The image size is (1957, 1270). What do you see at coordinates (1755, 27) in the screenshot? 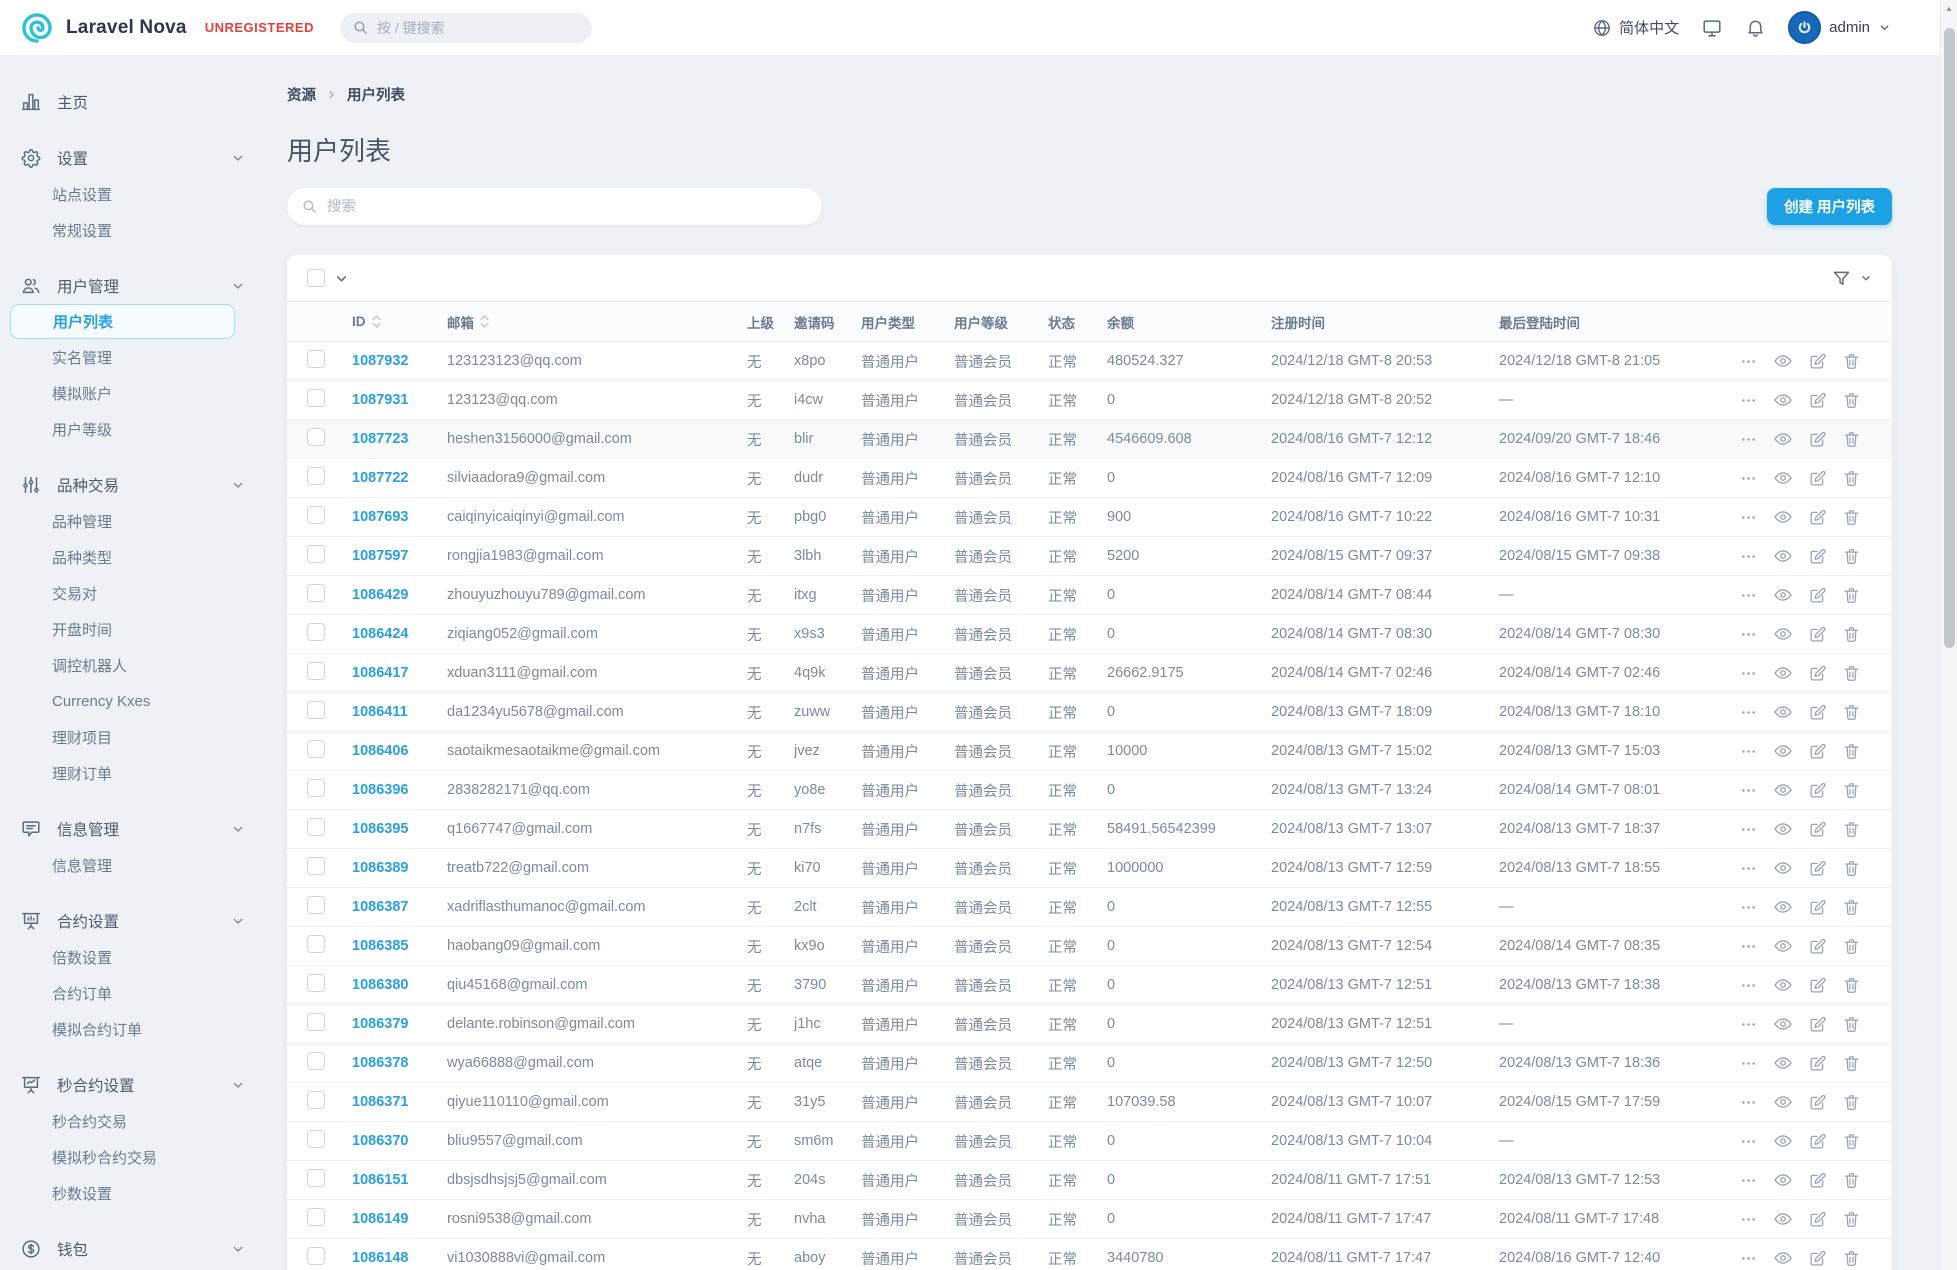
I see `notifications-bell-button` at bounding box center [1755, 27].